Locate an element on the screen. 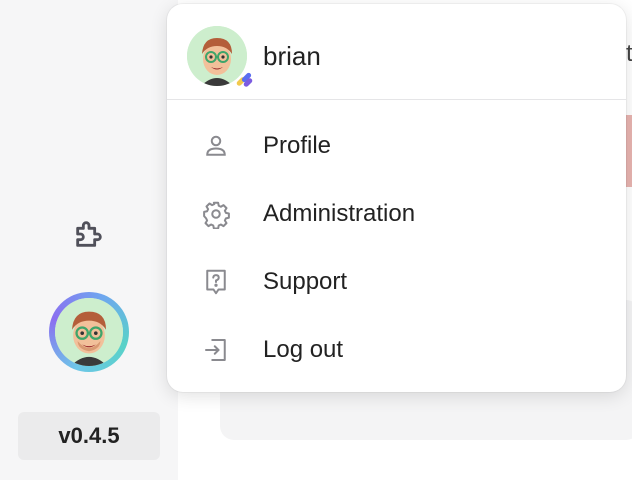 Image resolution: width=632 pixels, height=480 pixels. plugins-button is located at coordinates (89, 234).